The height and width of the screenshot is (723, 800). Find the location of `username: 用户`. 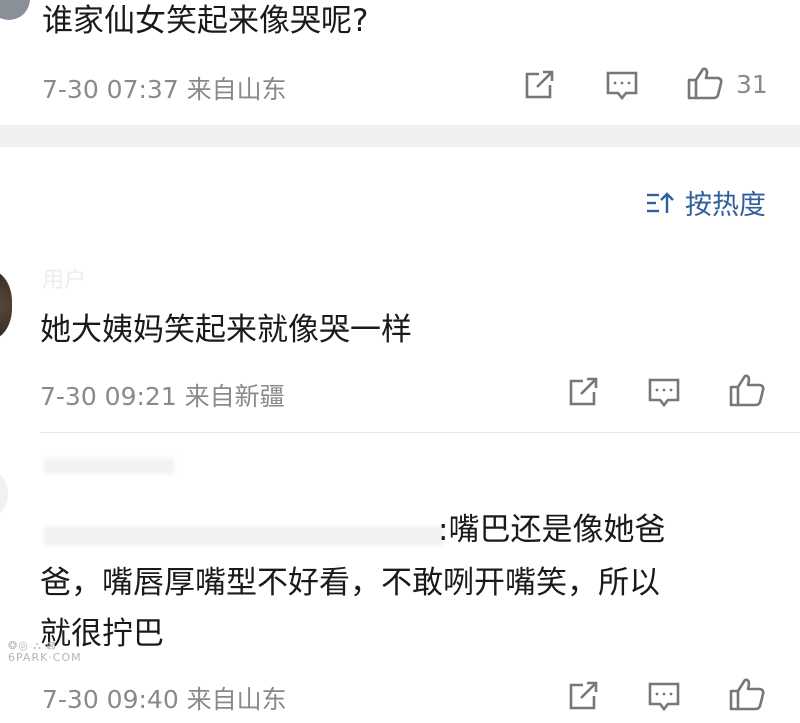

username: 用户 is located at coordinates (64, 278).